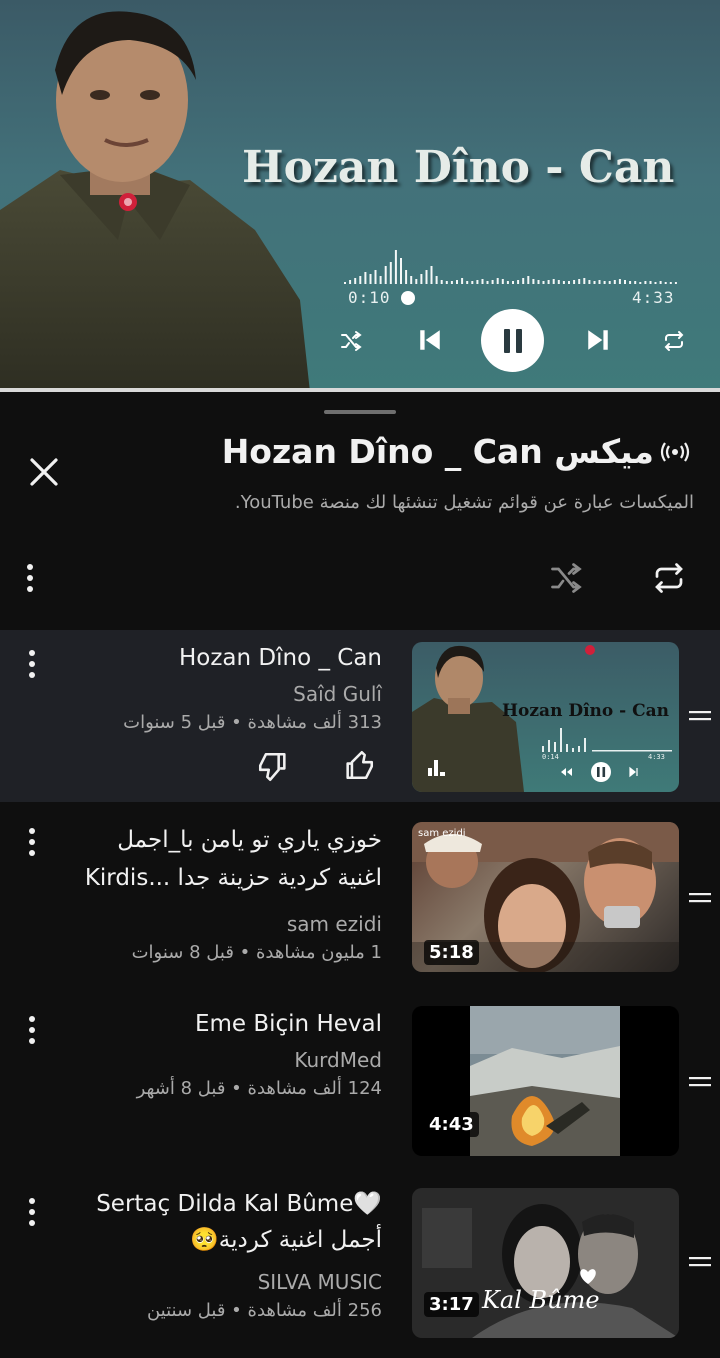 The image size is (720, 1358). What do you see at coordinates (334, 924) in the screenshot?
I see `channel-name: sam ezidi` at bounding box center [334, 924].